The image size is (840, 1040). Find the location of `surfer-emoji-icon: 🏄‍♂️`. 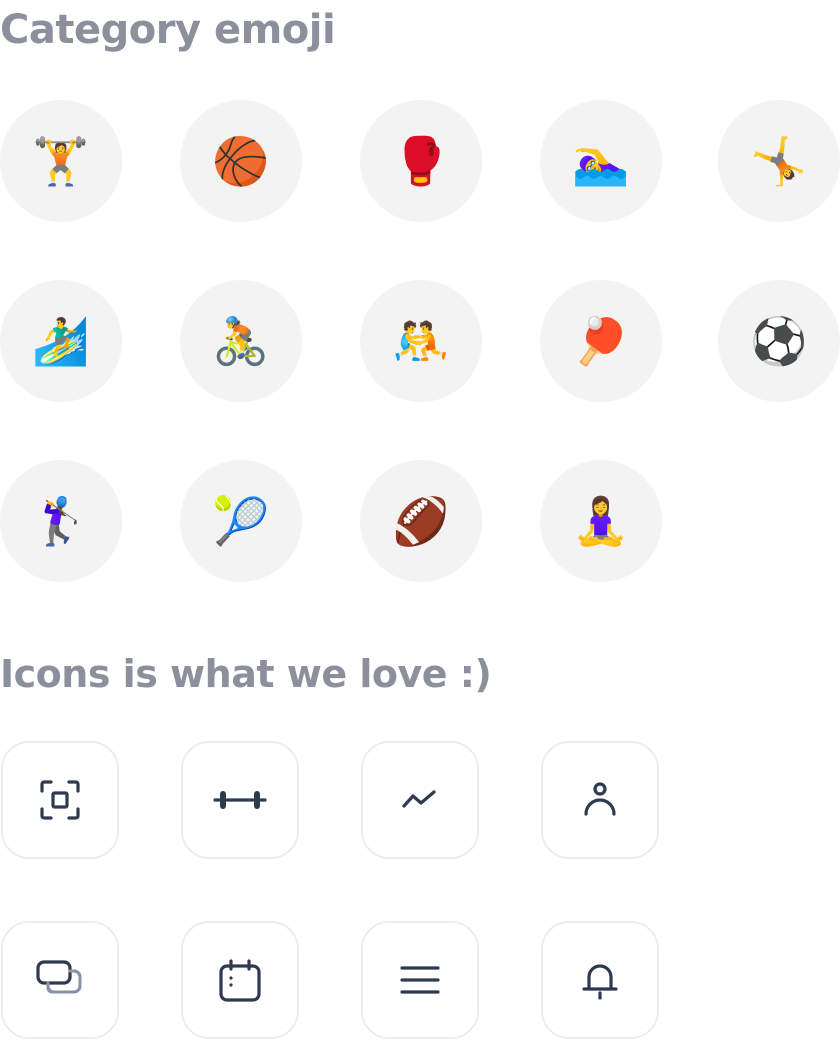

surfer-emoji-icon: 🏄‍♂️ is located at coordinates (61, 341).